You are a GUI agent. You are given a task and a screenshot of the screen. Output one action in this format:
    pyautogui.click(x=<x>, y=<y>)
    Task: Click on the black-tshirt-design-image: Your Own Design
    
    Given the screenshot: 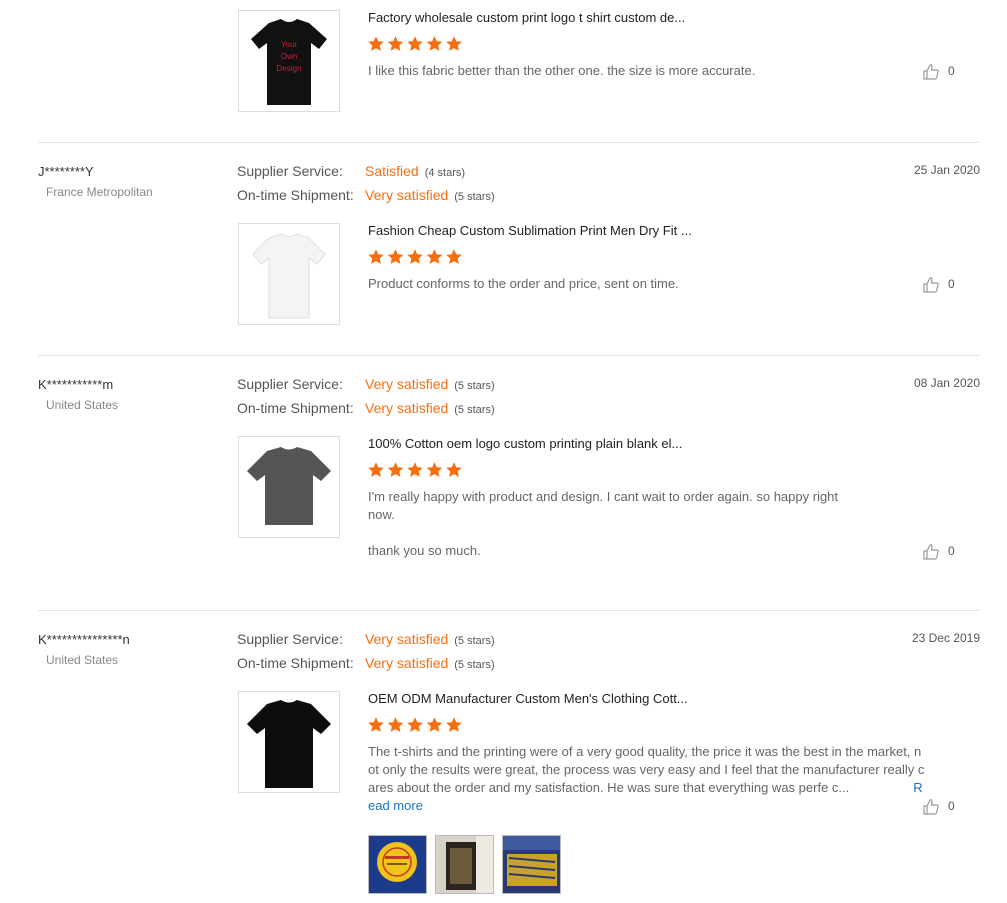 What is the action you would take?
    pyautogui.click(x=289, y=62)
    